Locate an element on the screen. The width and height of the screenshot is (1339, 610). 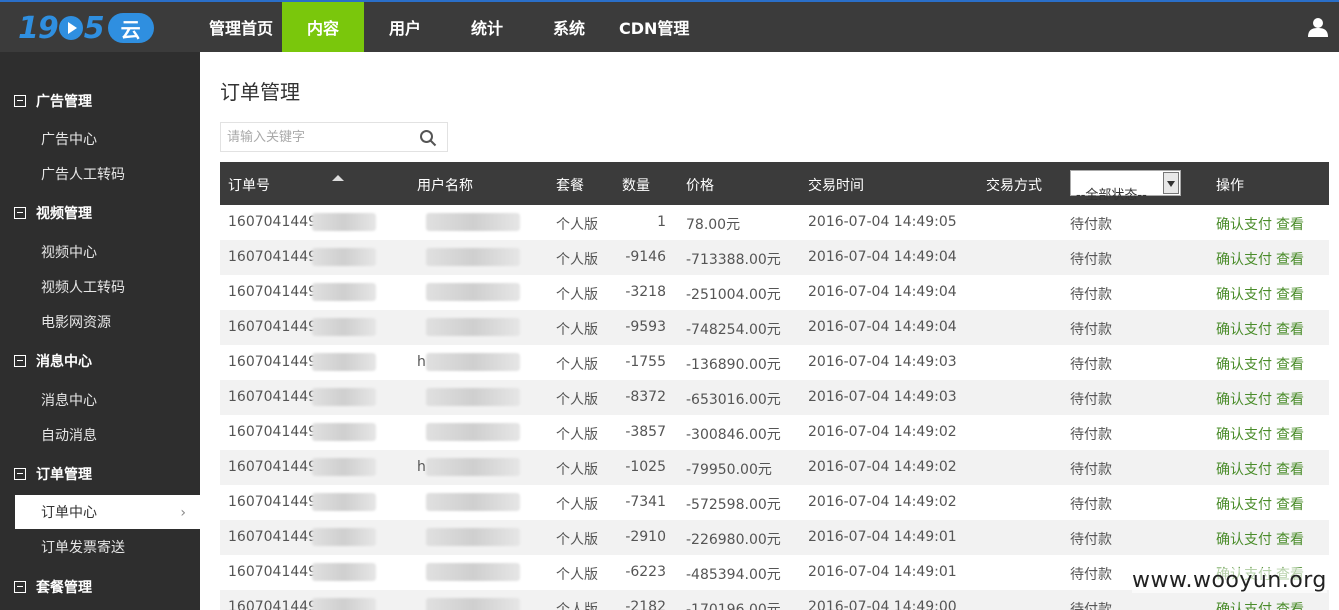
price-cell: -748254.00元 is located at coordinates (733, 330).